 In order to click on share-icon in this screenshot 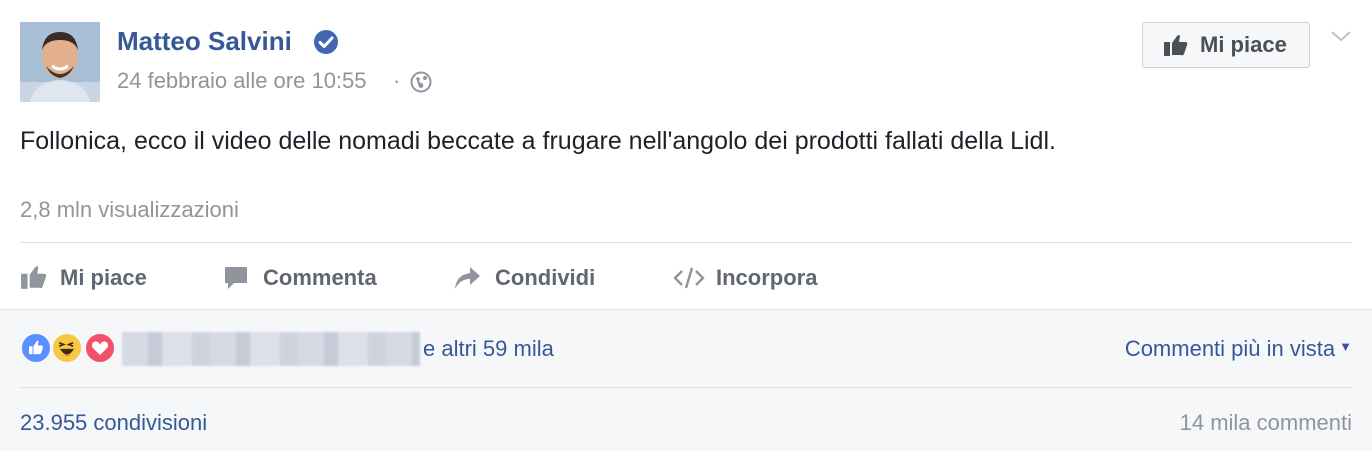, I will do `click(467, 278)`.